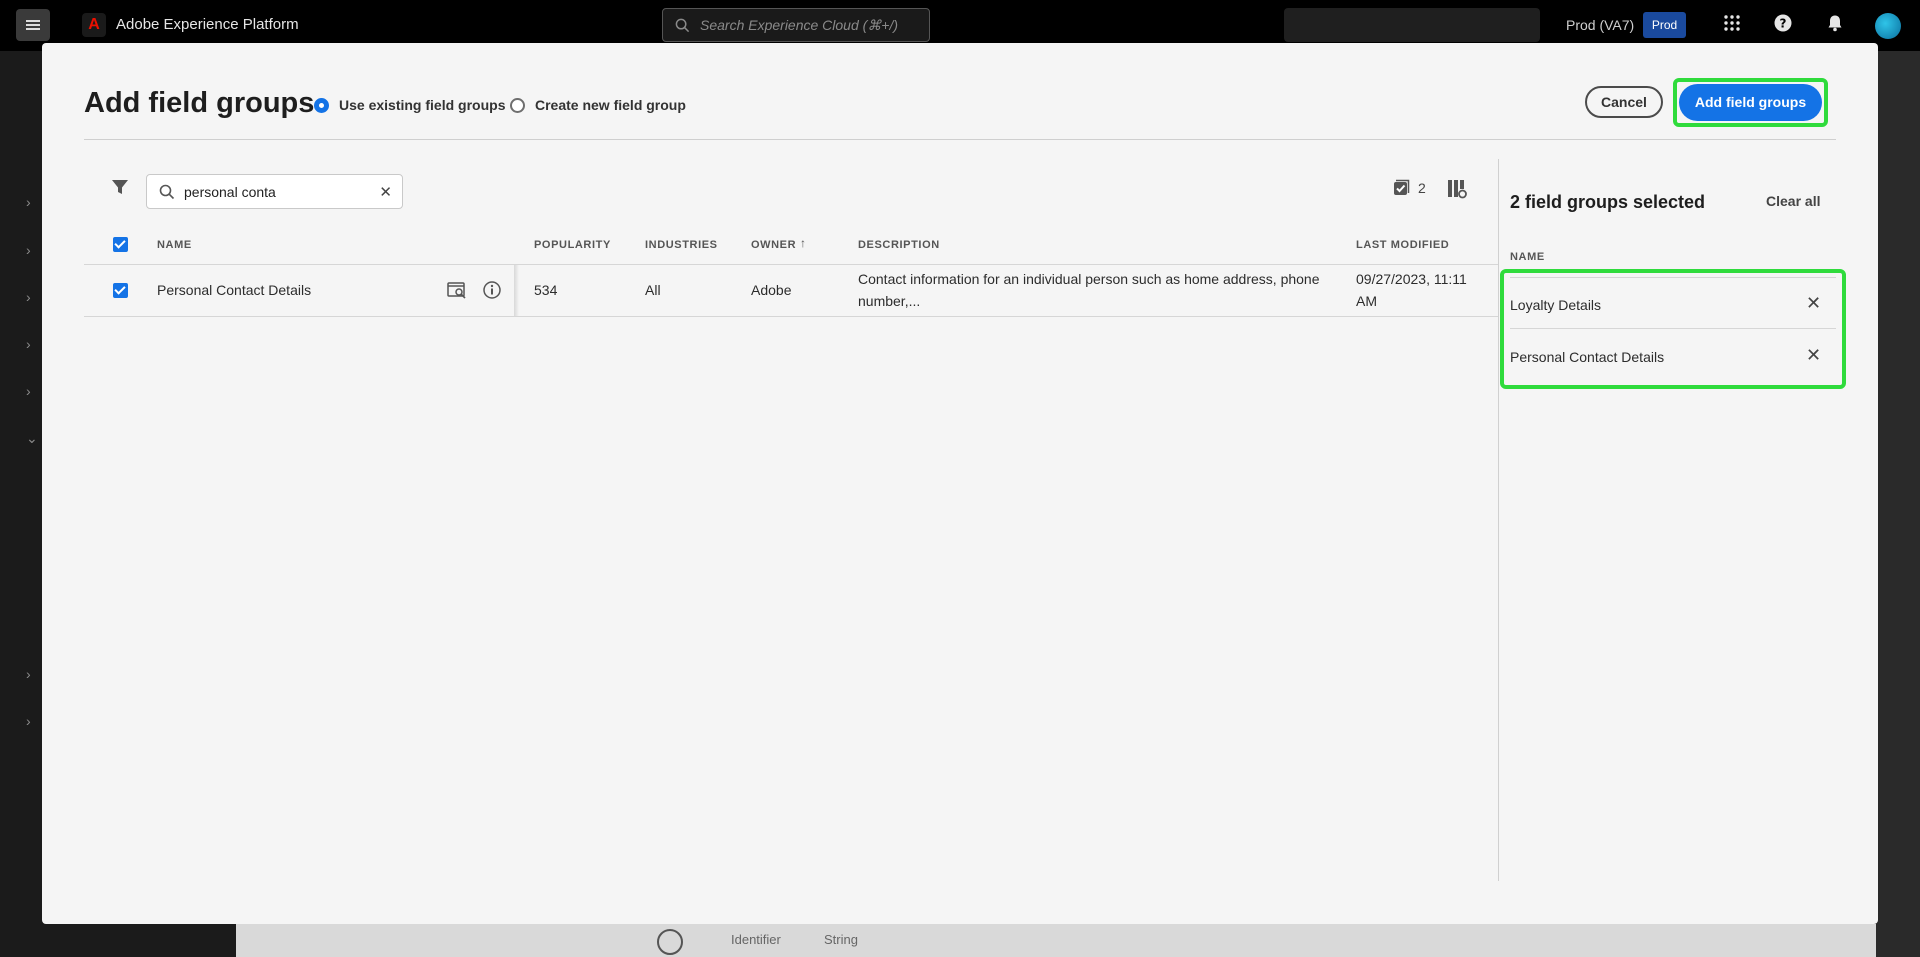 Image resolution: width=1920 pixels, height=957 pixels. I want to click on selected-item-divider, so click(1673, 328).